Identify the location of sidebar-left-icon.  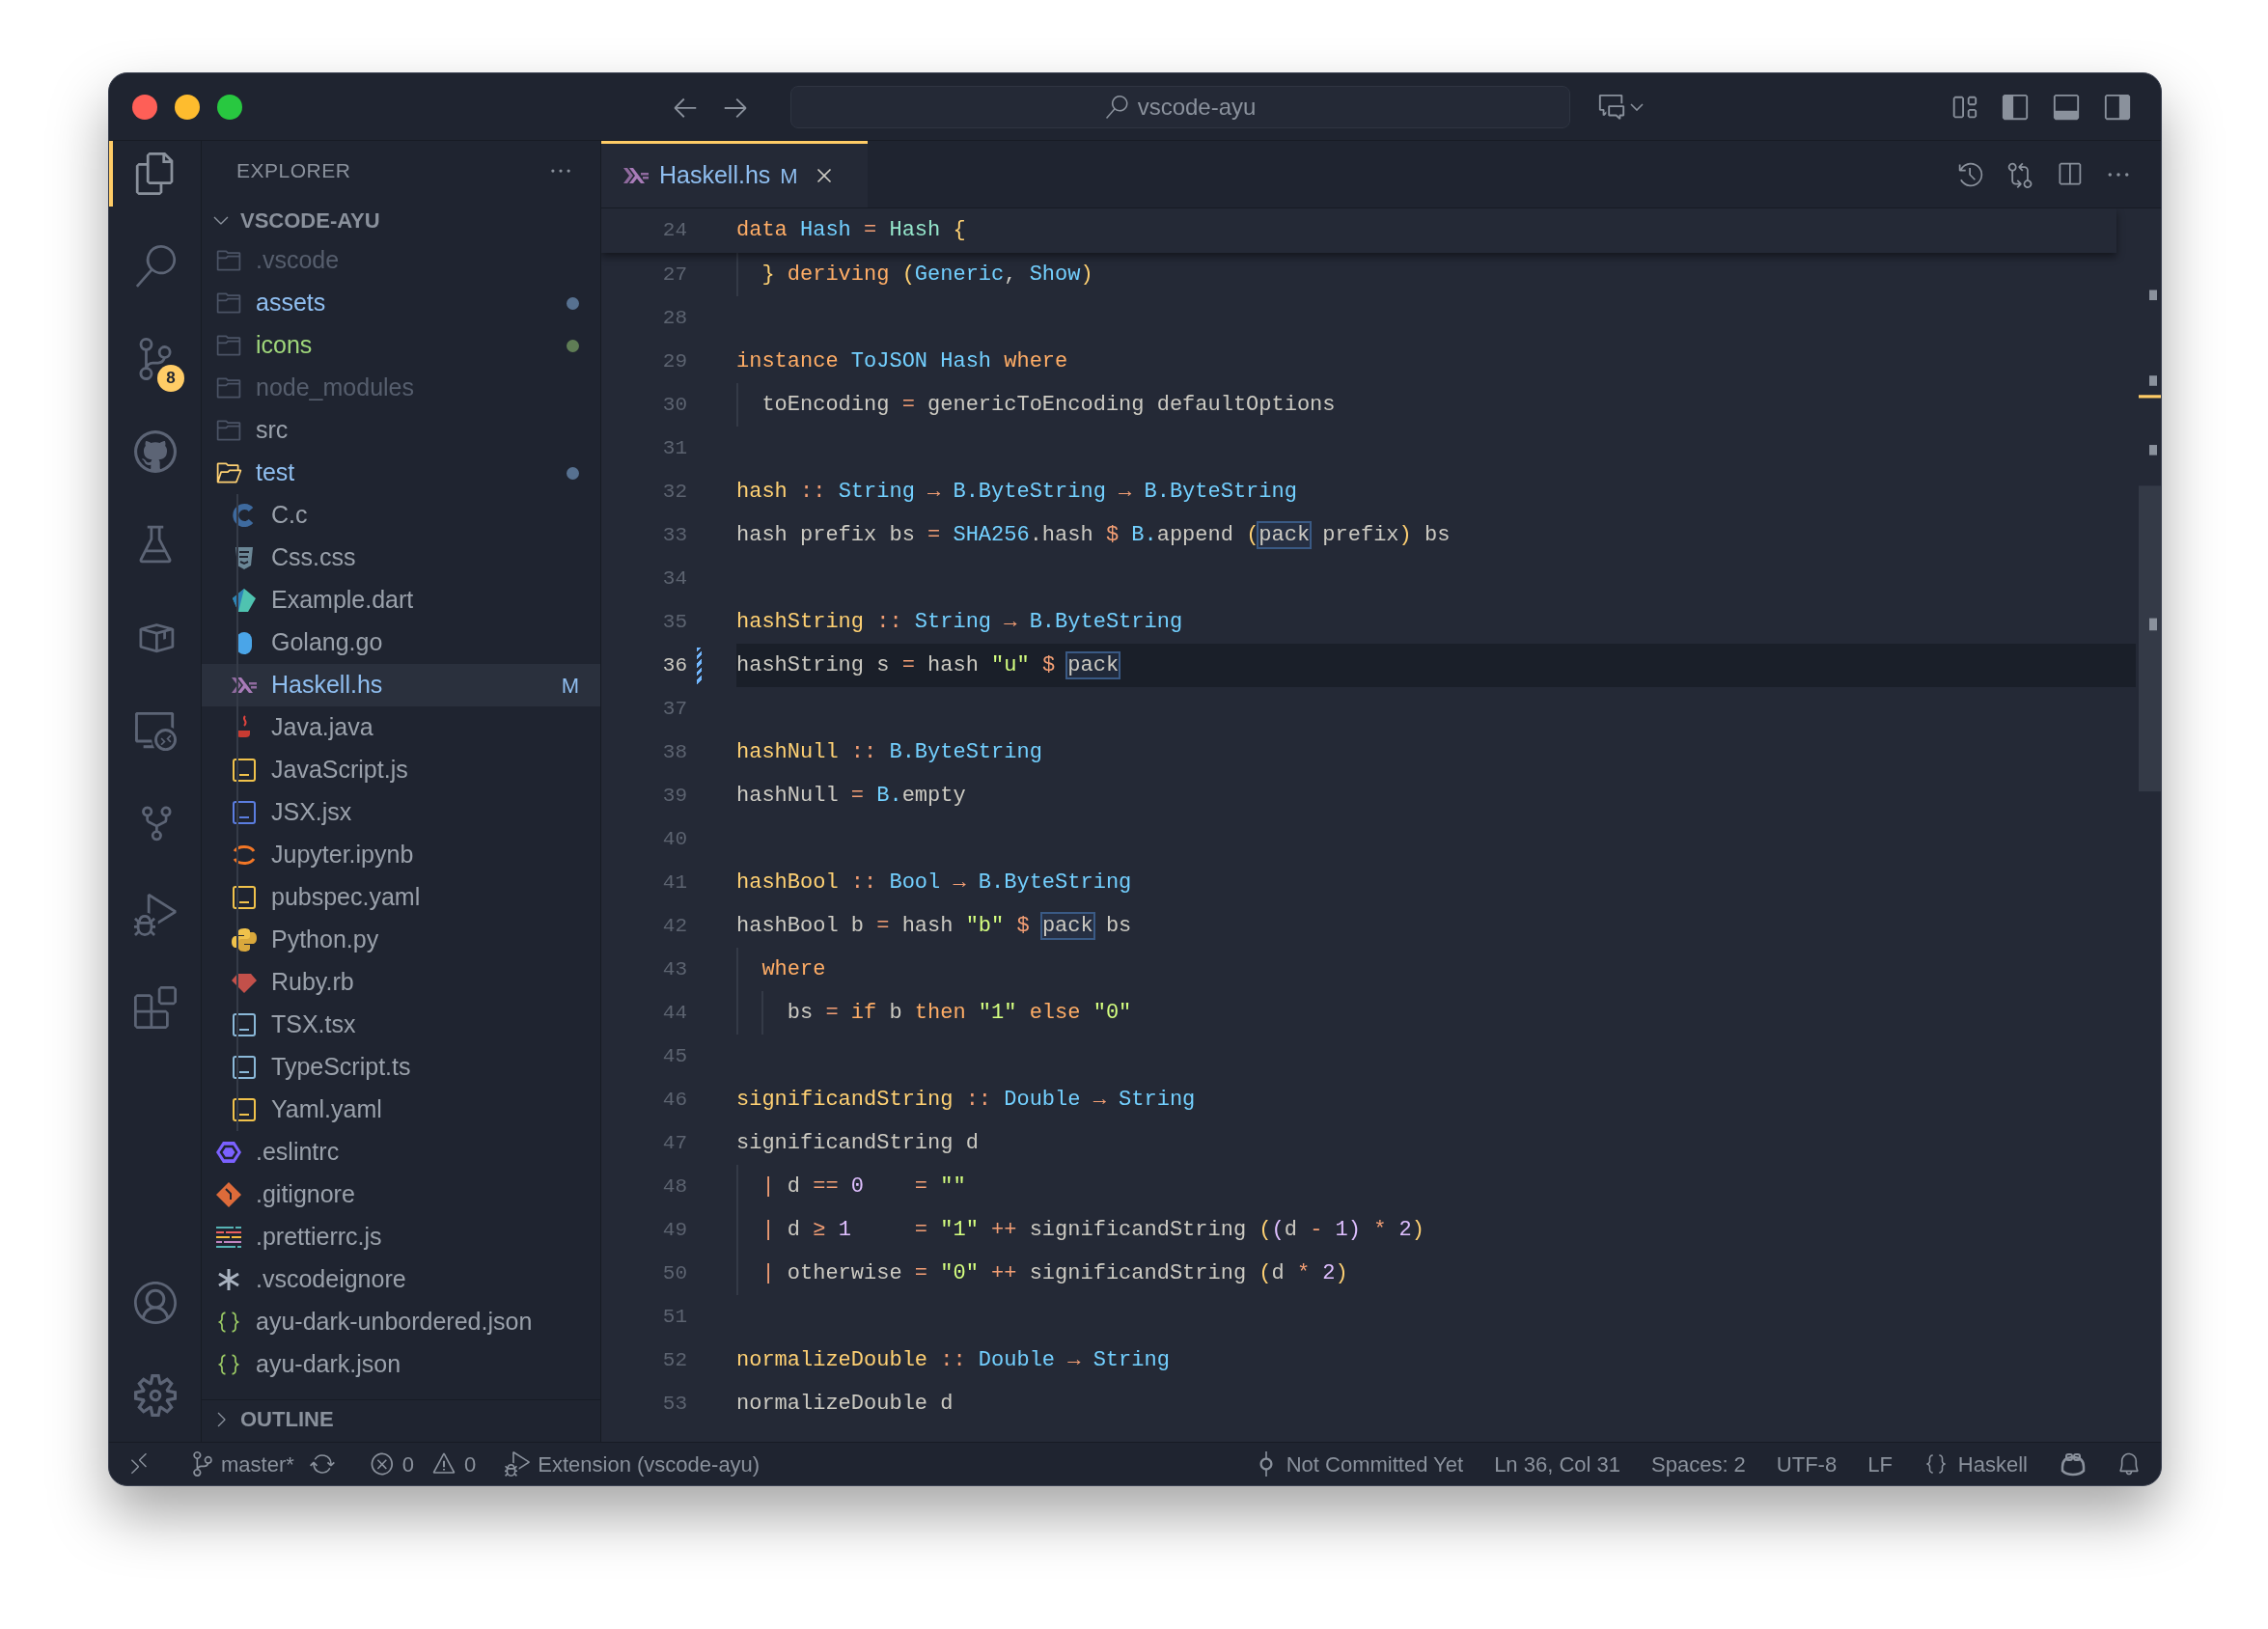
(2015, 107).